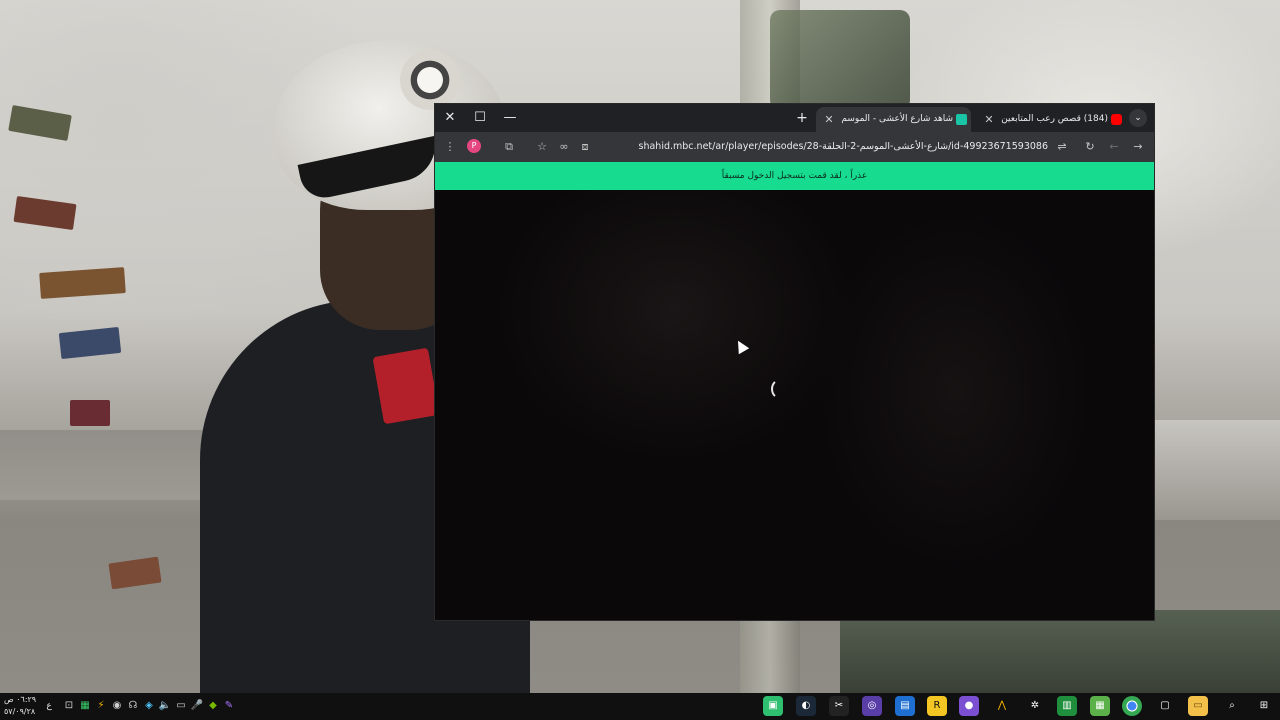 The image size is (1280, 720). What do you see at coordinates (181, 706) in the screenshot?
I see `network-icon: ▭` at bounding box center [181, 706].